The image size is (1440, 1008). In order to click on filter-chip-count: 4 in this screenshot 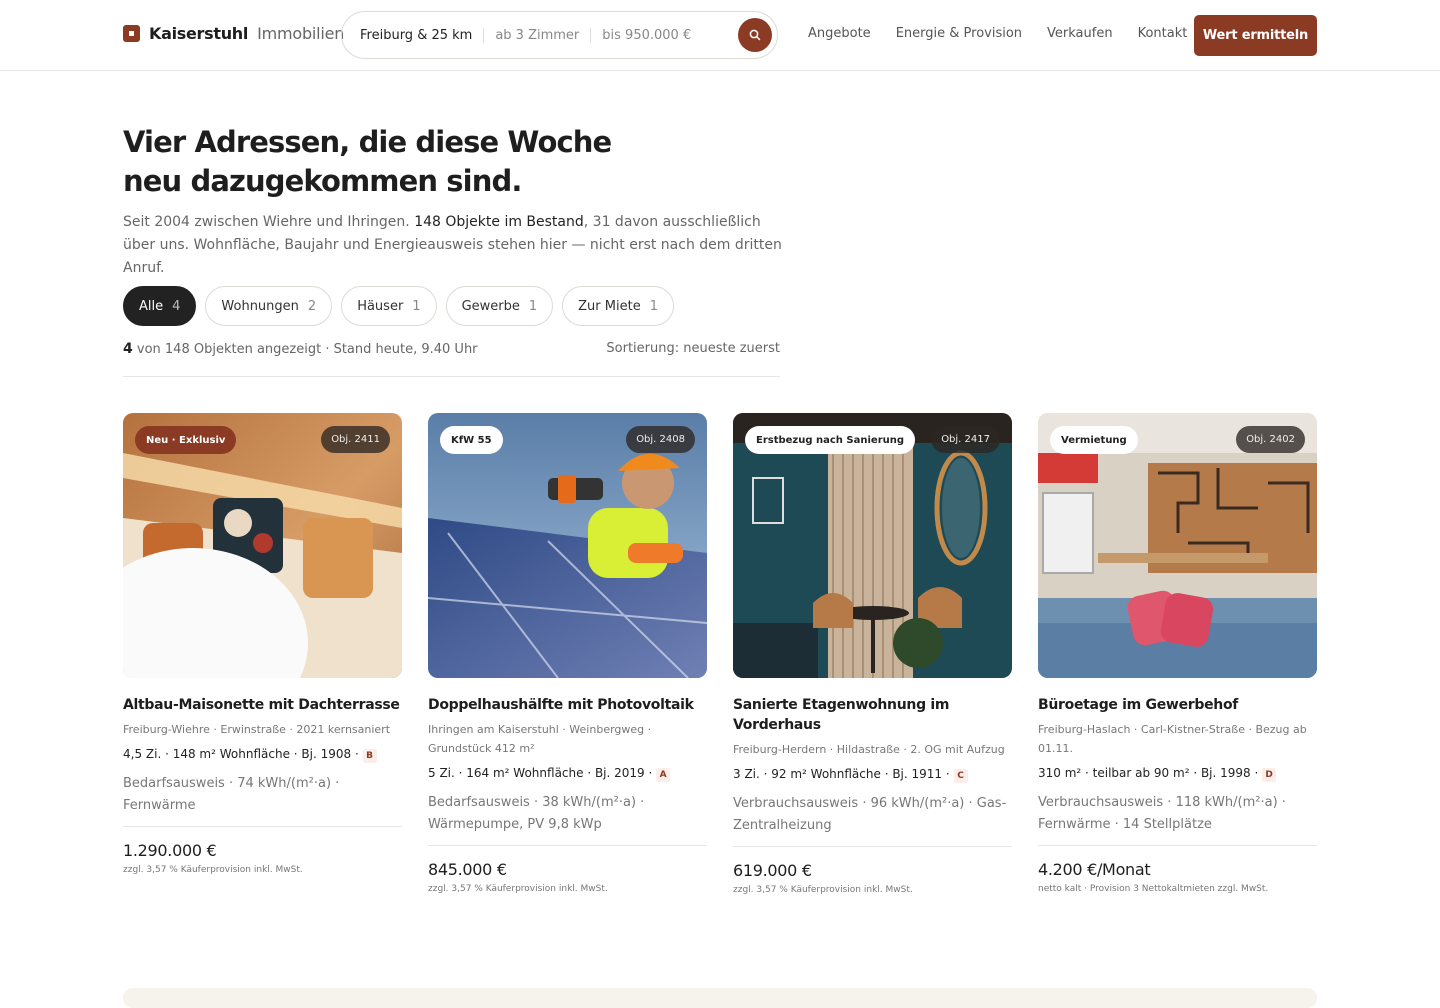, I will do `click(176, 306)`.